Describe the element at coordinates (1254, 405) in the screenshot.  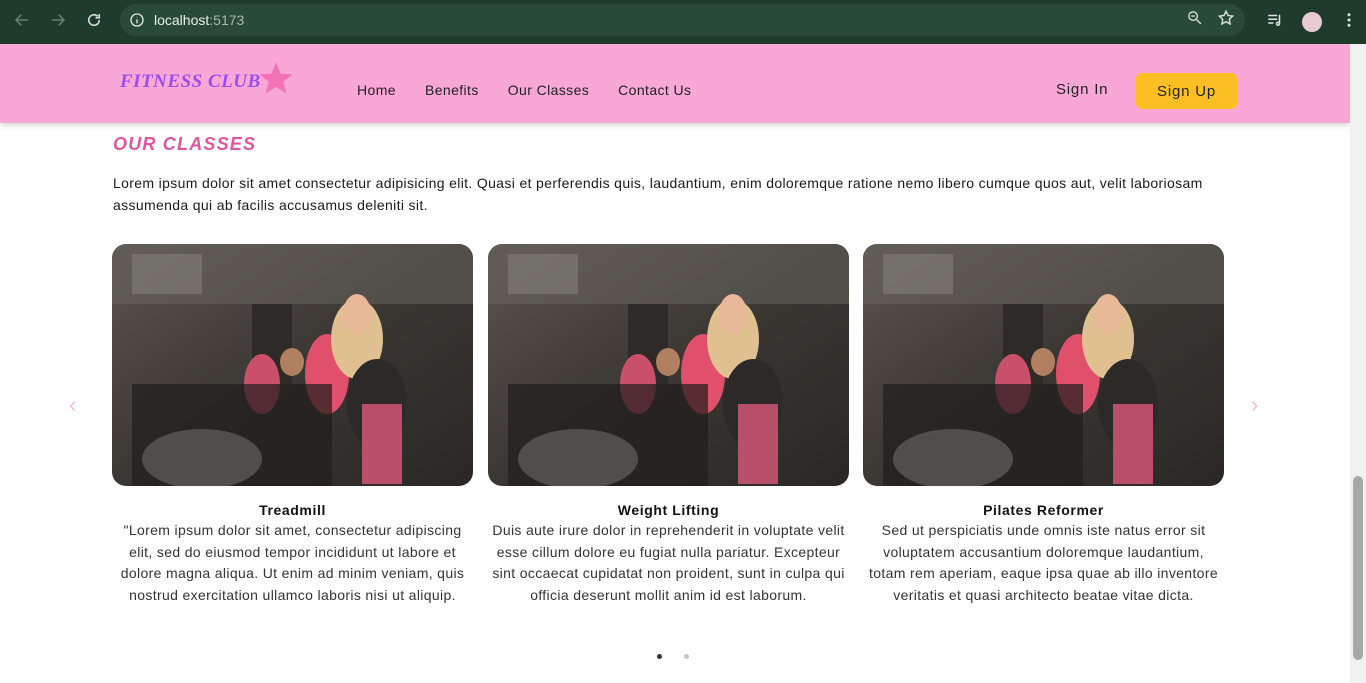
I see `carousel-next-arrow: ›` at that location.